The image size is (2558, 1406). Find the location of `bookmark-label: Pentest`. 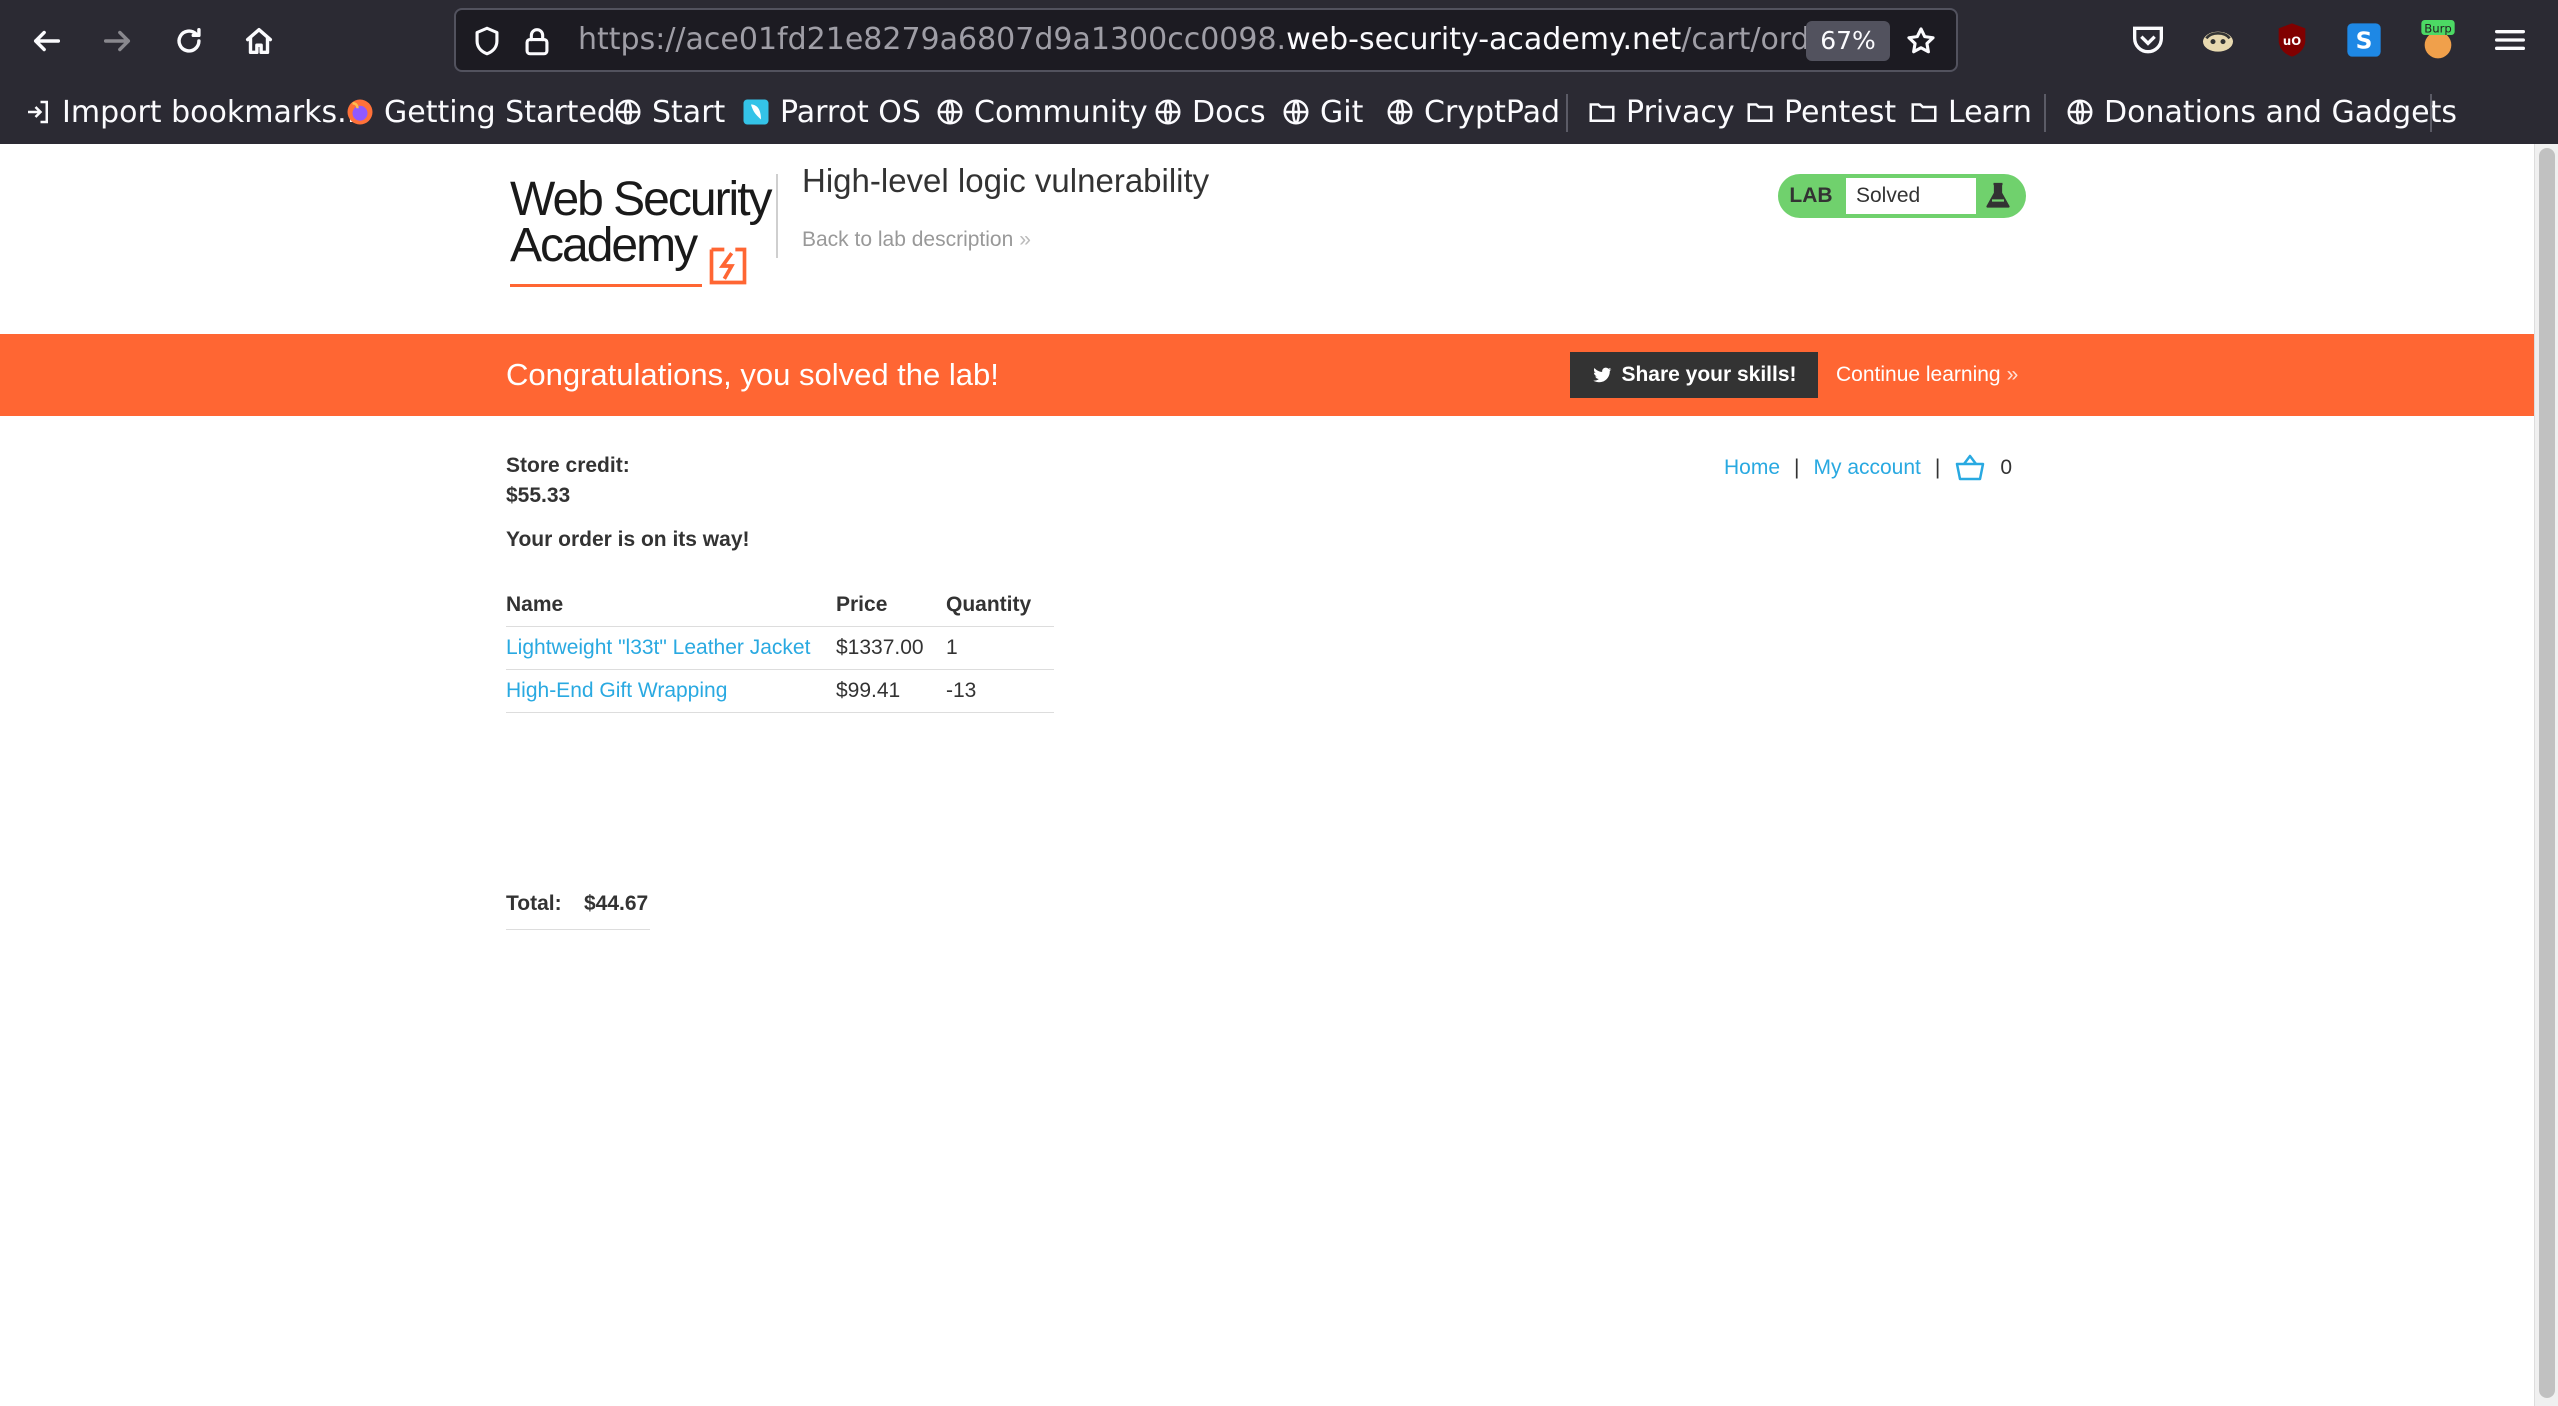

bookmark-label: Pentest is located at coordinates (1840, 112).